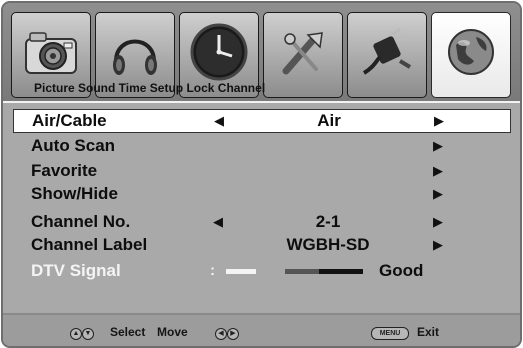 Image resolution: width=523 pixels, height=348 pixels. I want to click on menu-row-air-cable: Air/Cable ◀ Air ▶, so click(262, 121).